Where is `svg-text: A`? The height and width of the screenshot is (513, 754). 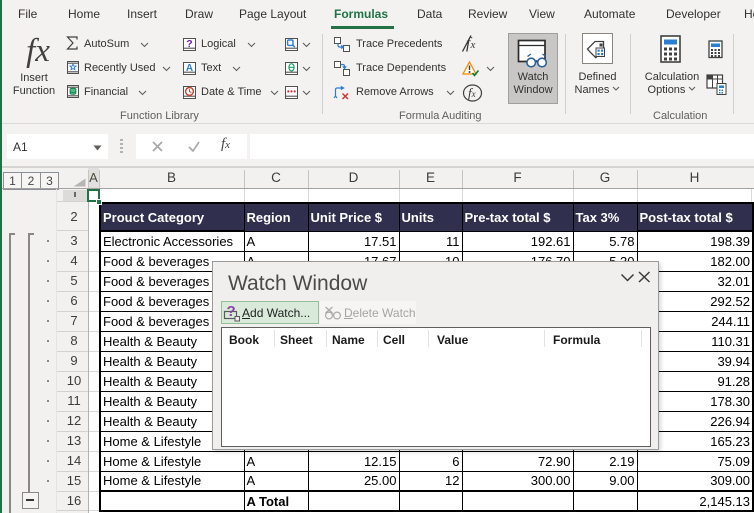 svg-text: A is located at coordinates (189, 68).